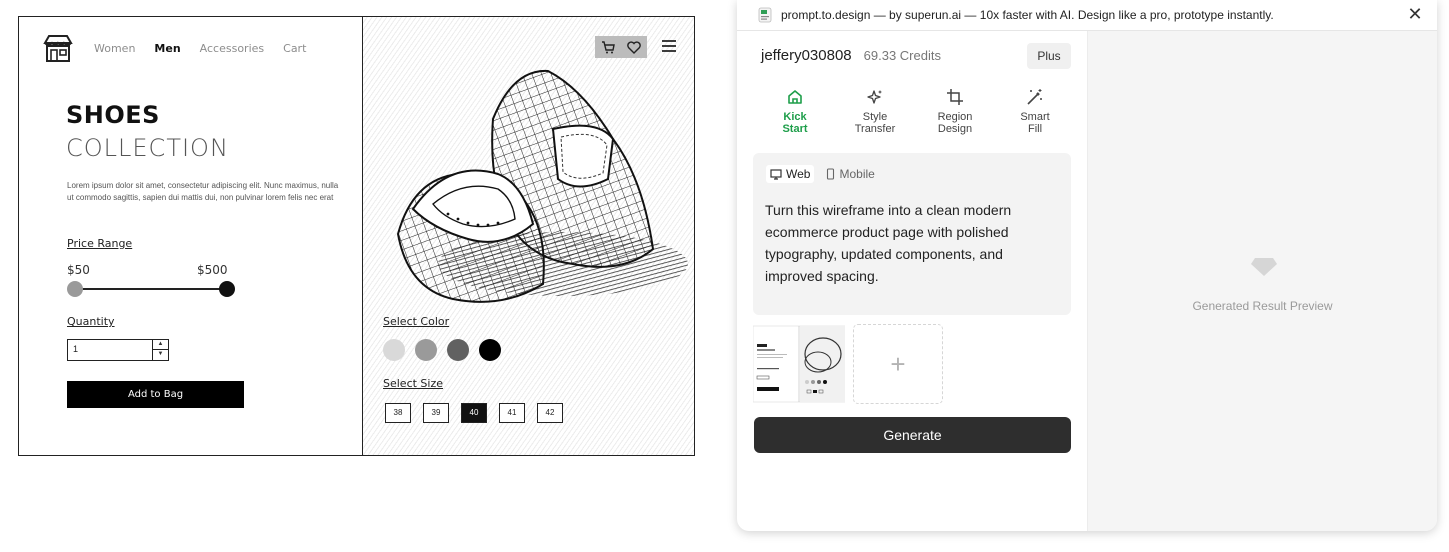 The image size is (1449, 552). I want to click on tab-web-label: Web, so click(798, 174).